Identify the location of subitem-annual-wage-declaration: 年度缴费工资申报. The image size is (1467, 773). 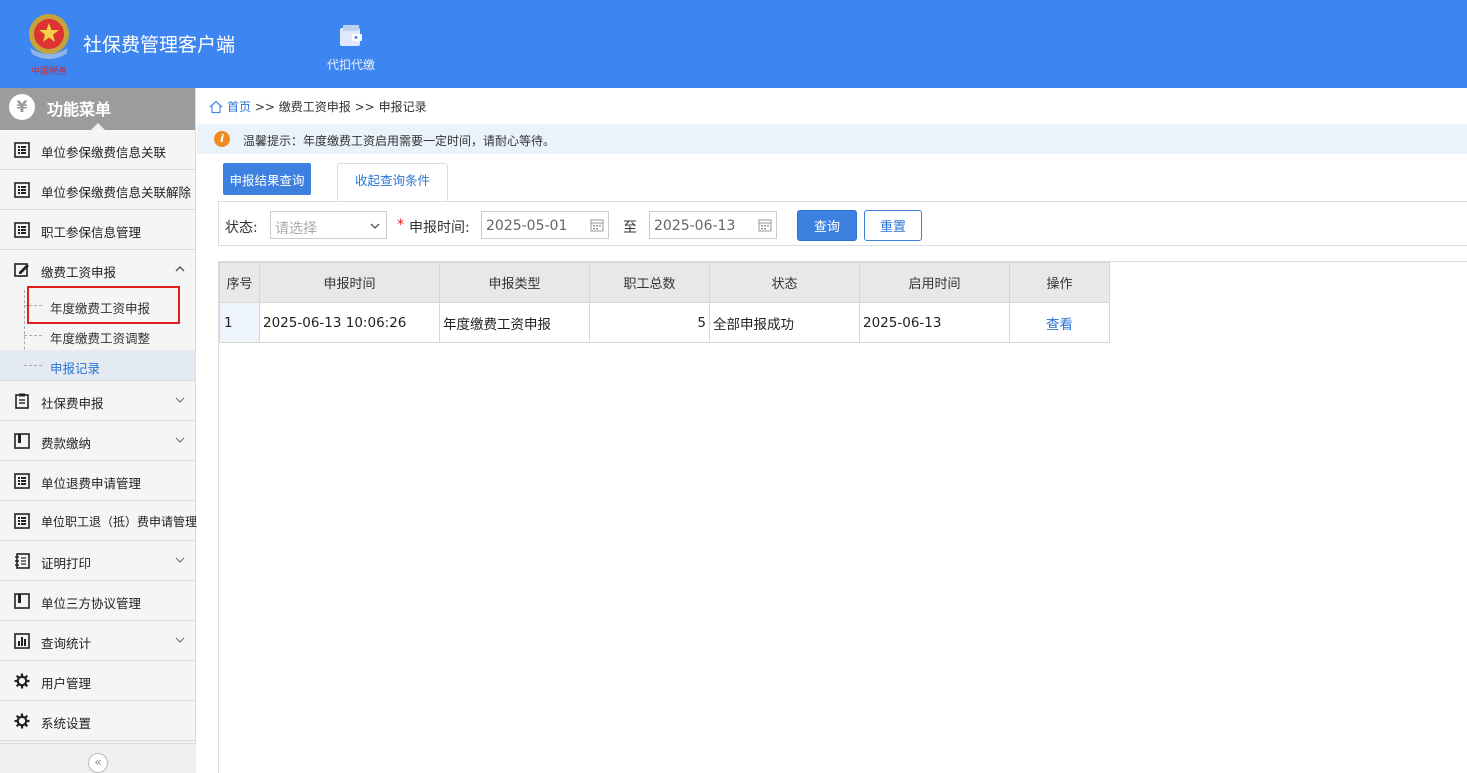
(97, 305).